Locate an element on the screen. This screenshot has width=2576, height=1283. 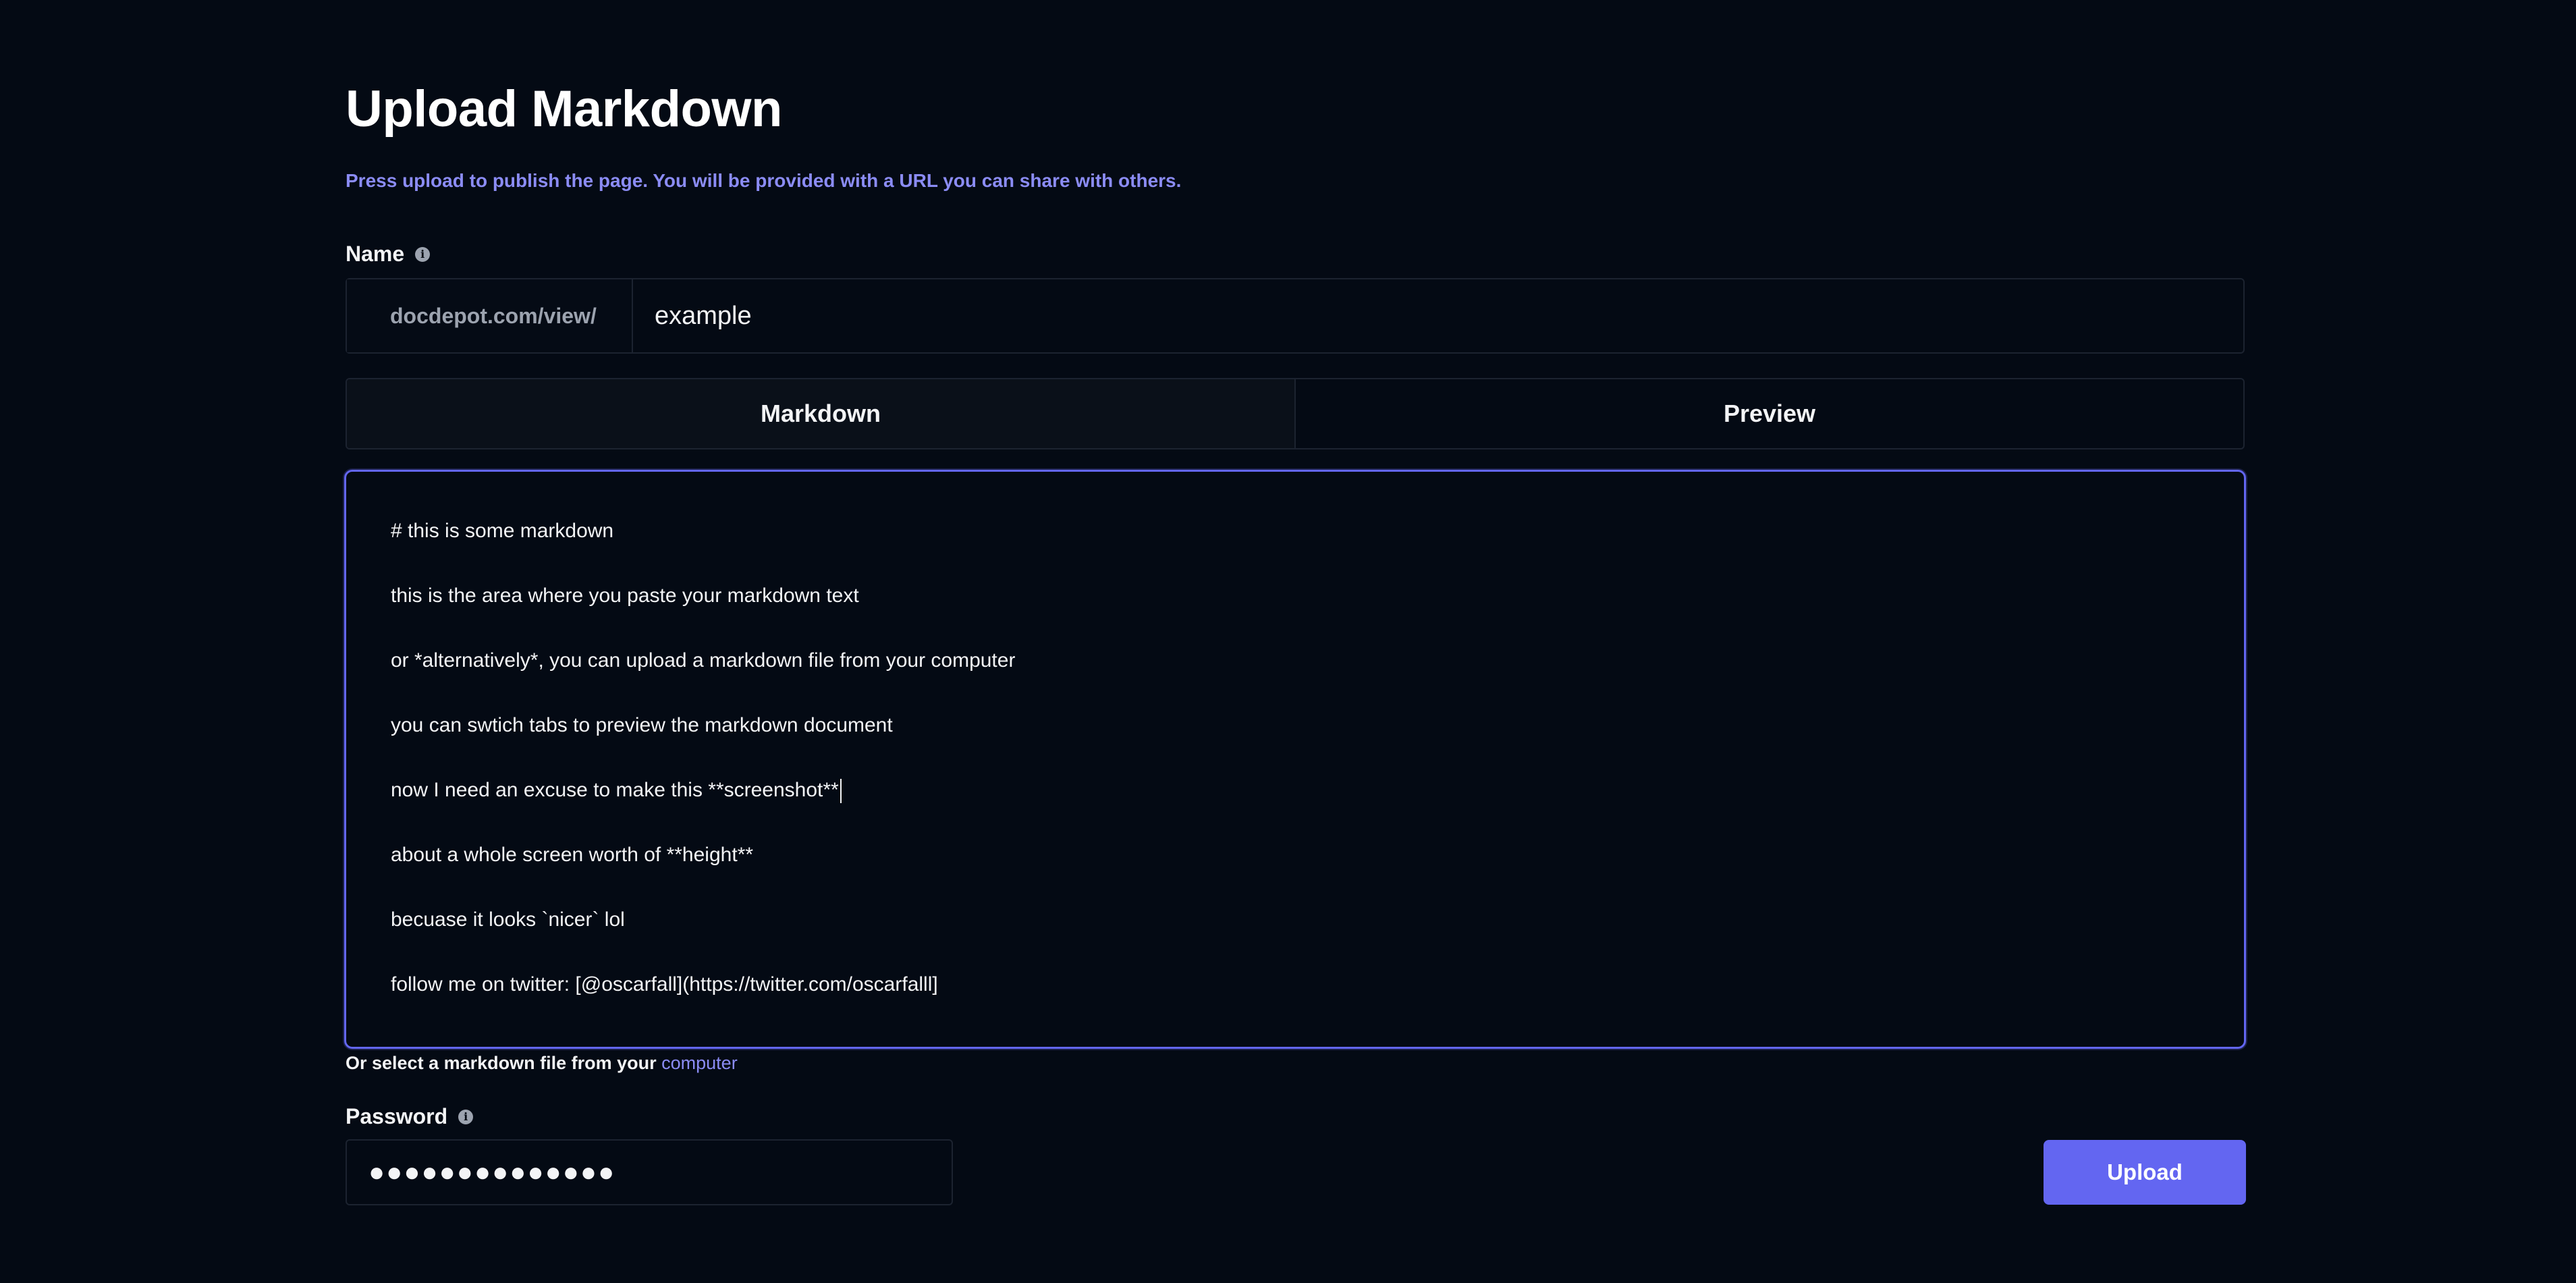
text-caret is located at coordinates (841, 791).